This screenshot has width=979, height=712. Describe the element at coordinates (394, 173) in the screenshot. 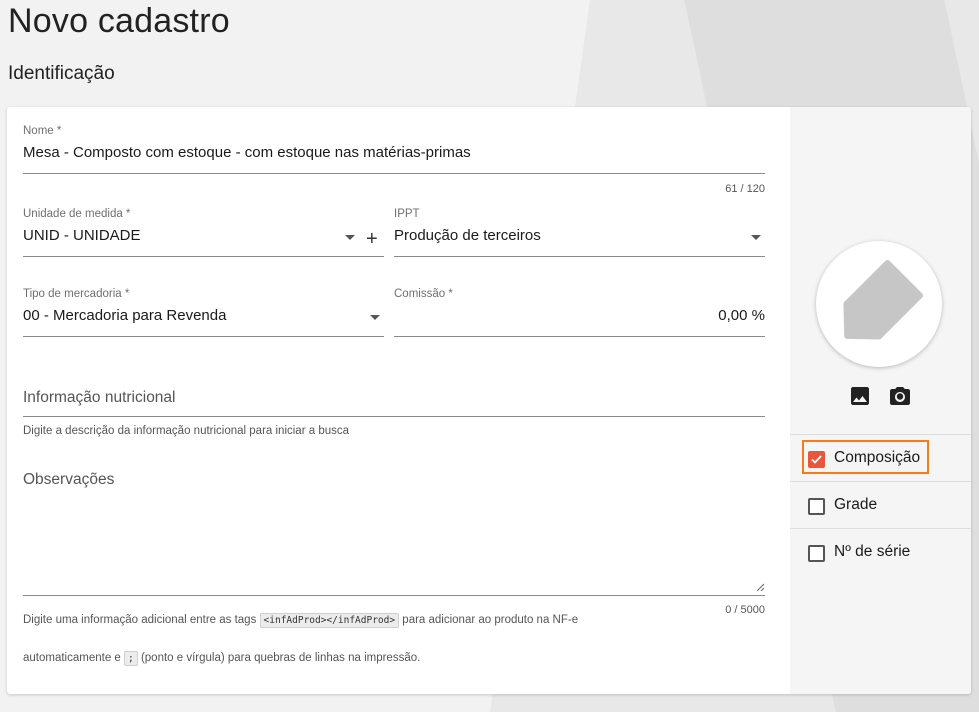

I see `nome-underline` at that location.